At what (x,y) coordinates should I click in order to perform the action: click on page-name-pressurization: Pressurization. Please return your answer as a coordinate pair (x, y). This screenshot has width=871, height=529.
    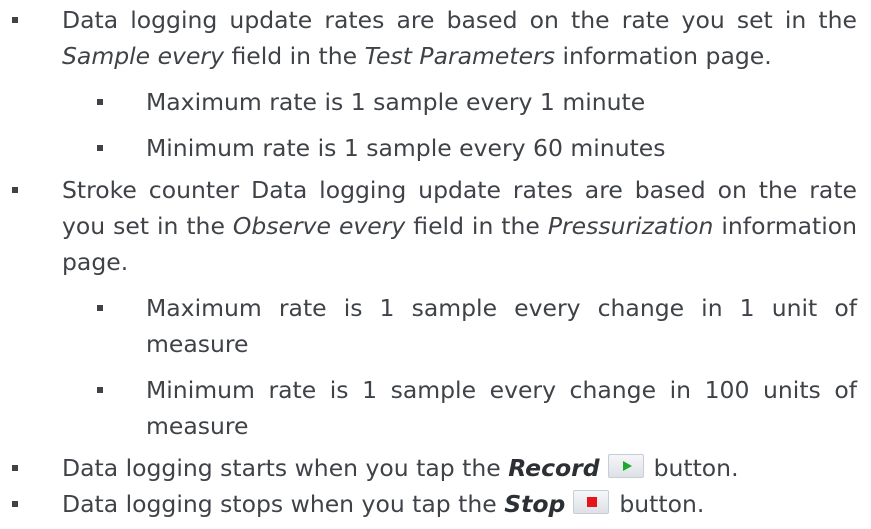
    Looking at the image, I should click on (630, 226).